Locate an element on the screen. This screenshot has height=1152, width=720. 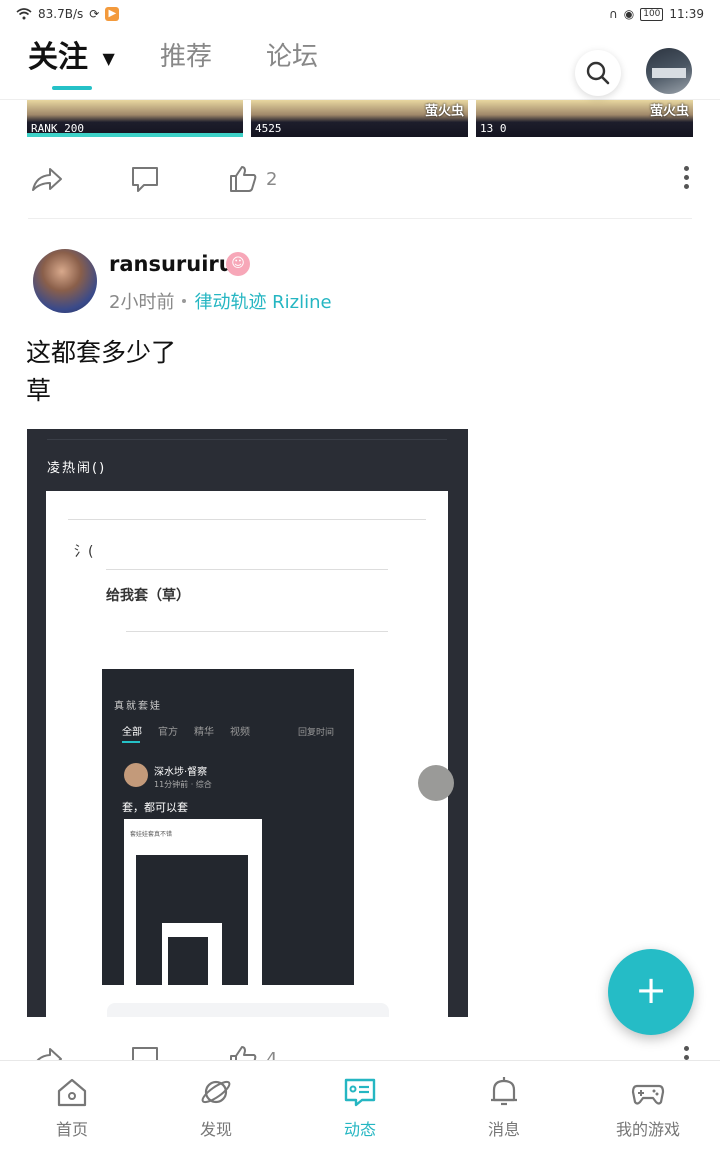
planet-icon is located at coordinates (216, 1091).